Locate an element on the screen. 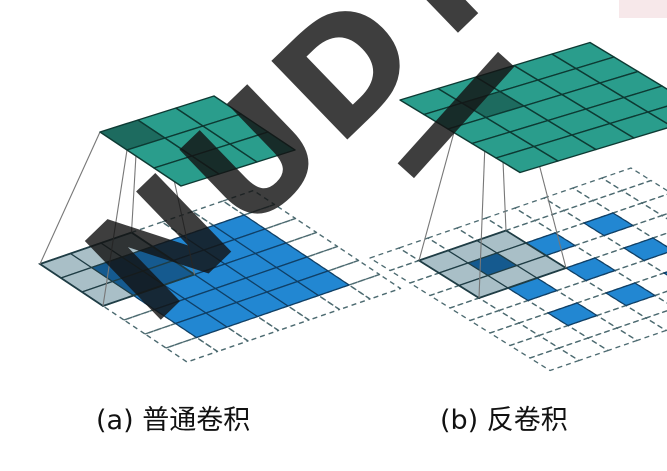 This screenshot has height=471, width=667. caption-b: (b) 反卷积 is located at coordinates (504, 420).